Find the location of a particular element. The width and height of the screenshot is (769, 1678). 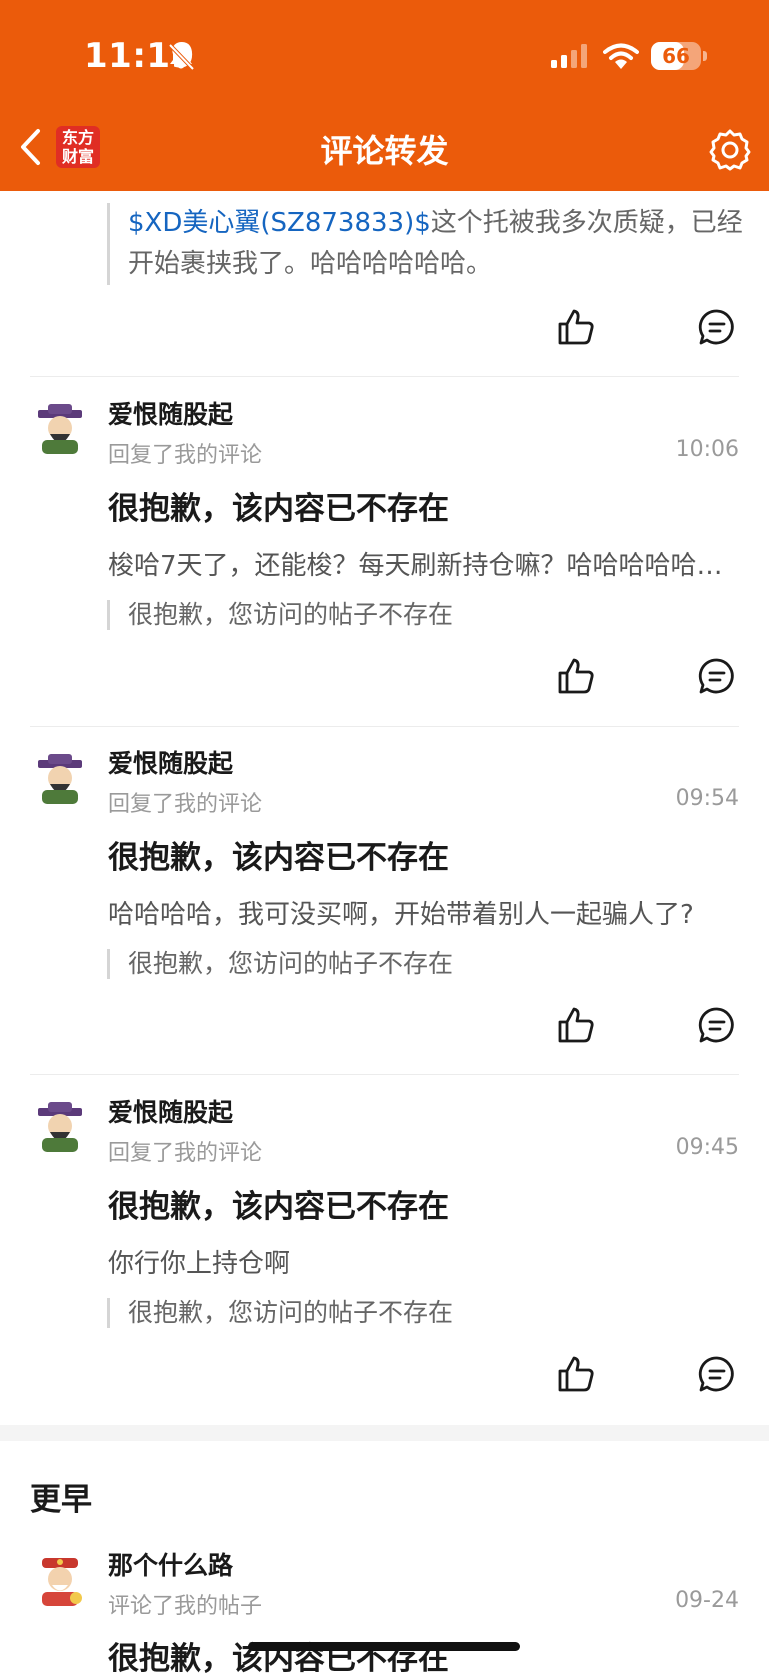

reply-text: 哈哈哈哈，我可没买啊，开始带着别人一起骗人了? is located at coordinates (418, 912).